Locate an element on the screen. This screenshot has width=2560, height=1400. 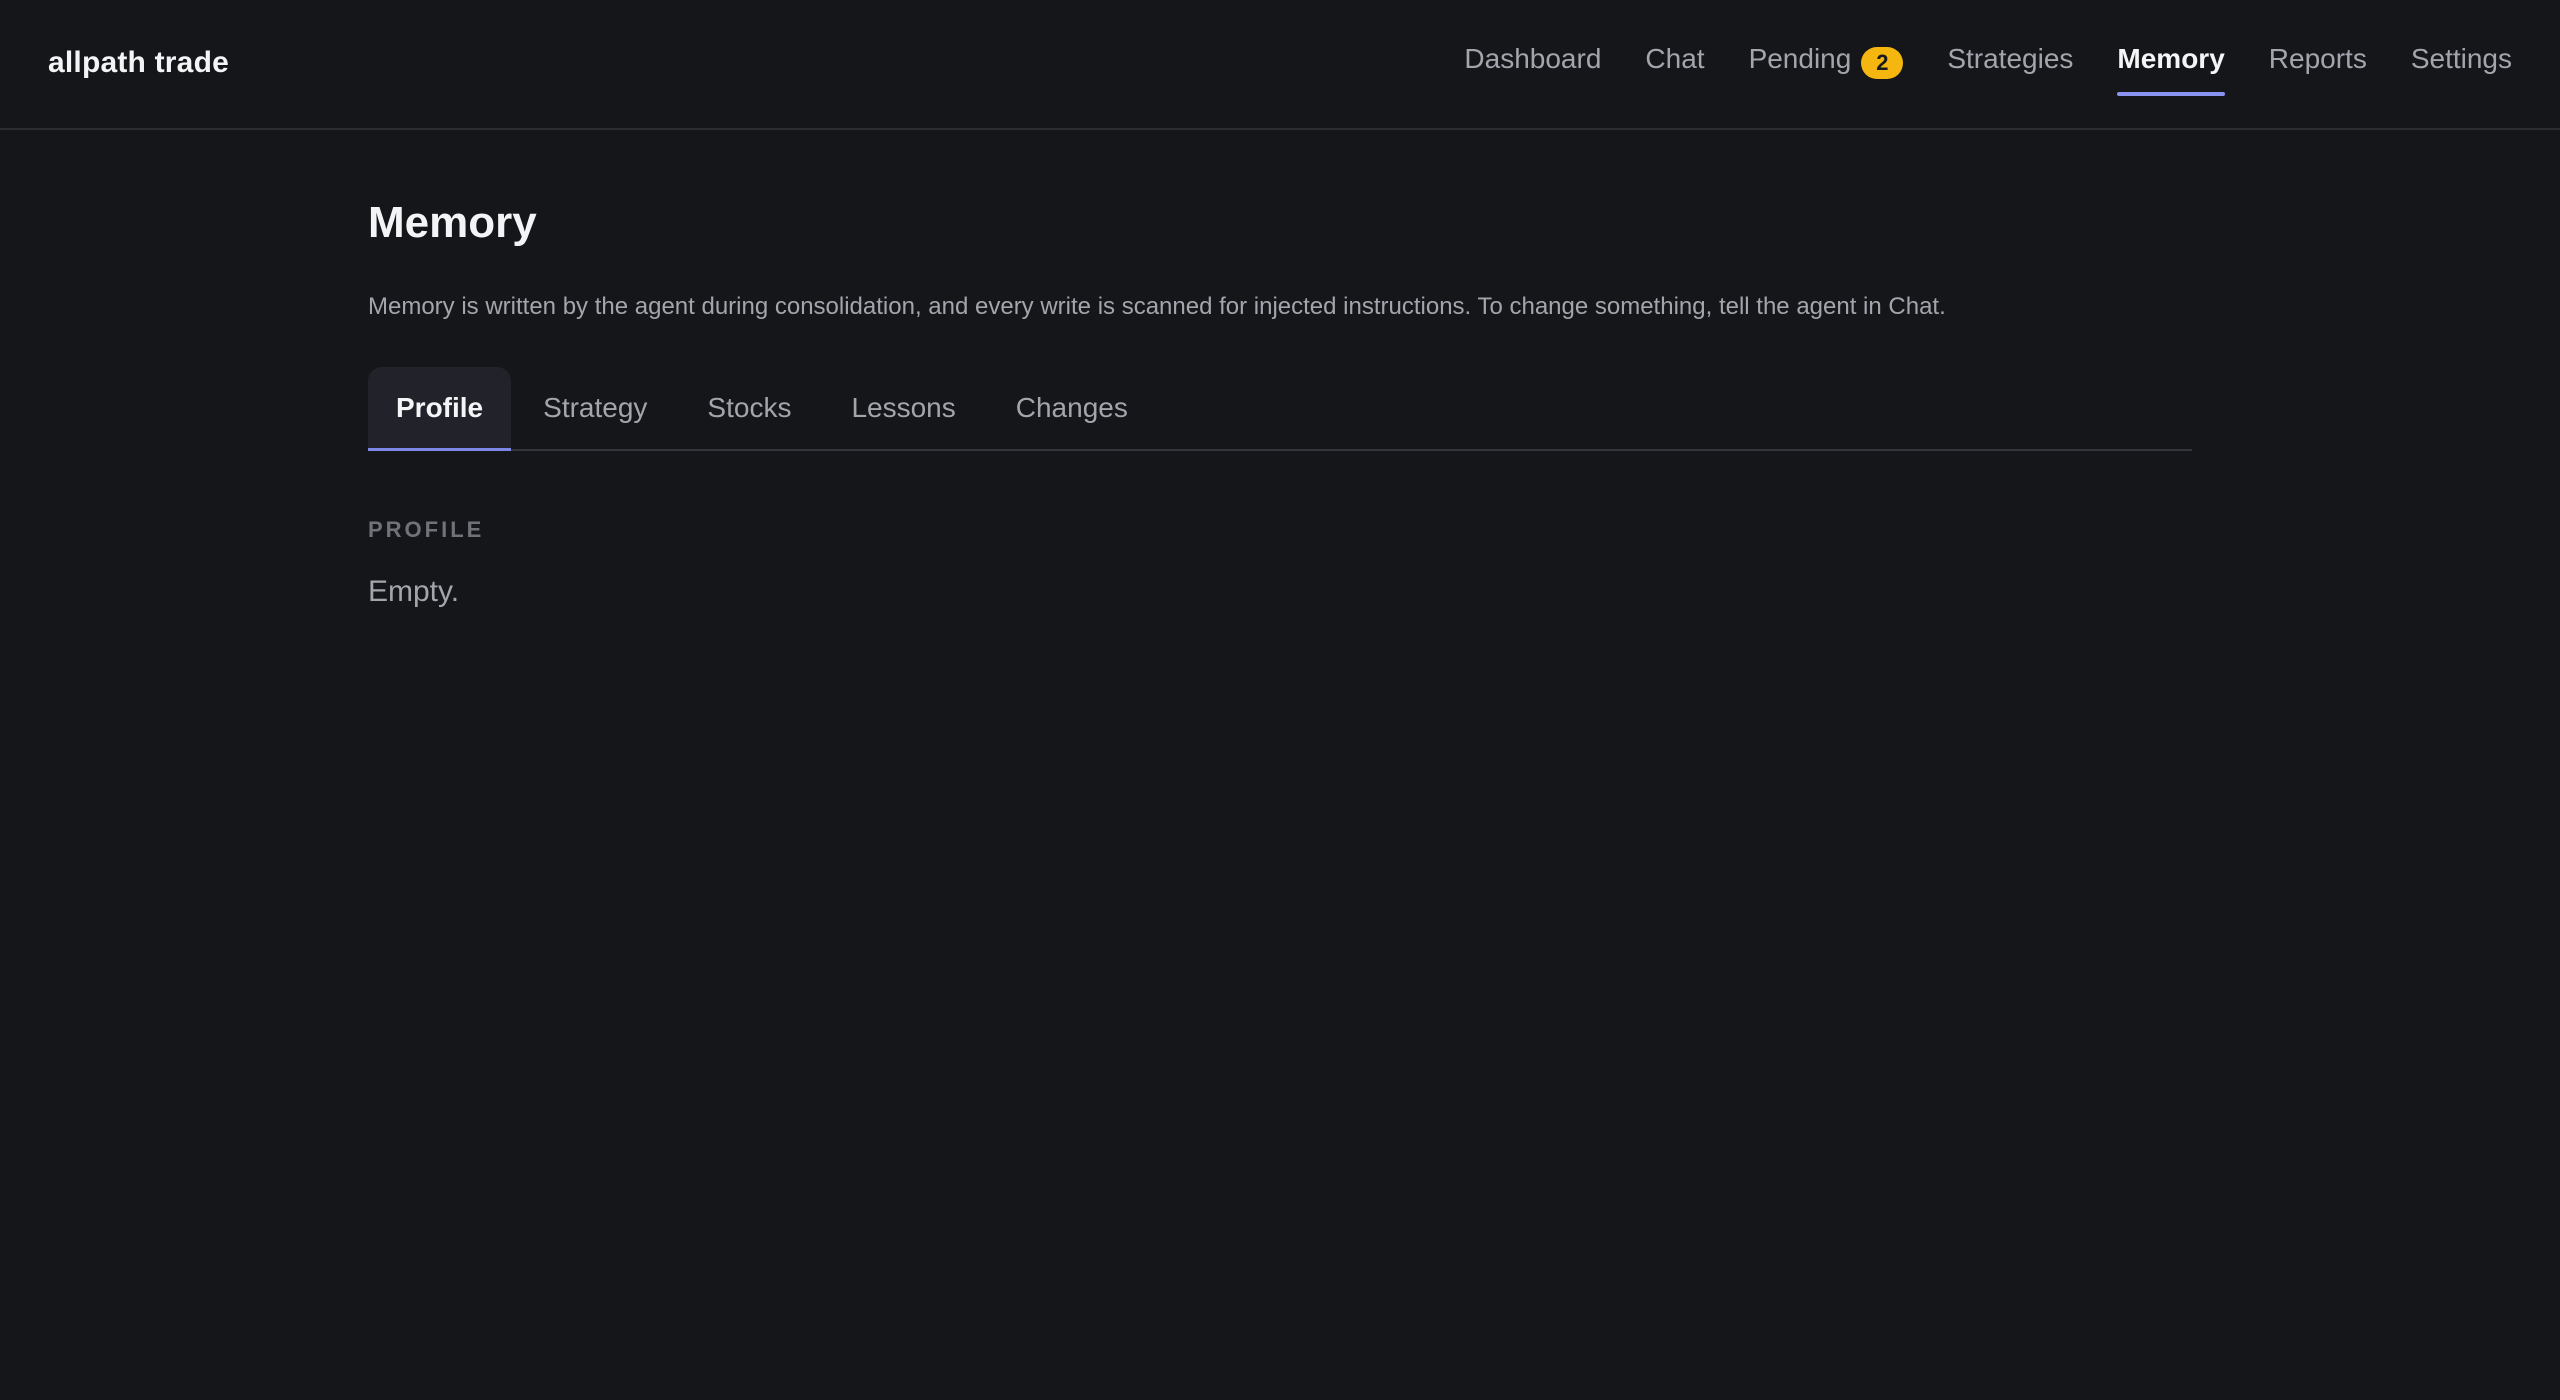
tab-strategy: Strategy is located at coordinates (595, 408).